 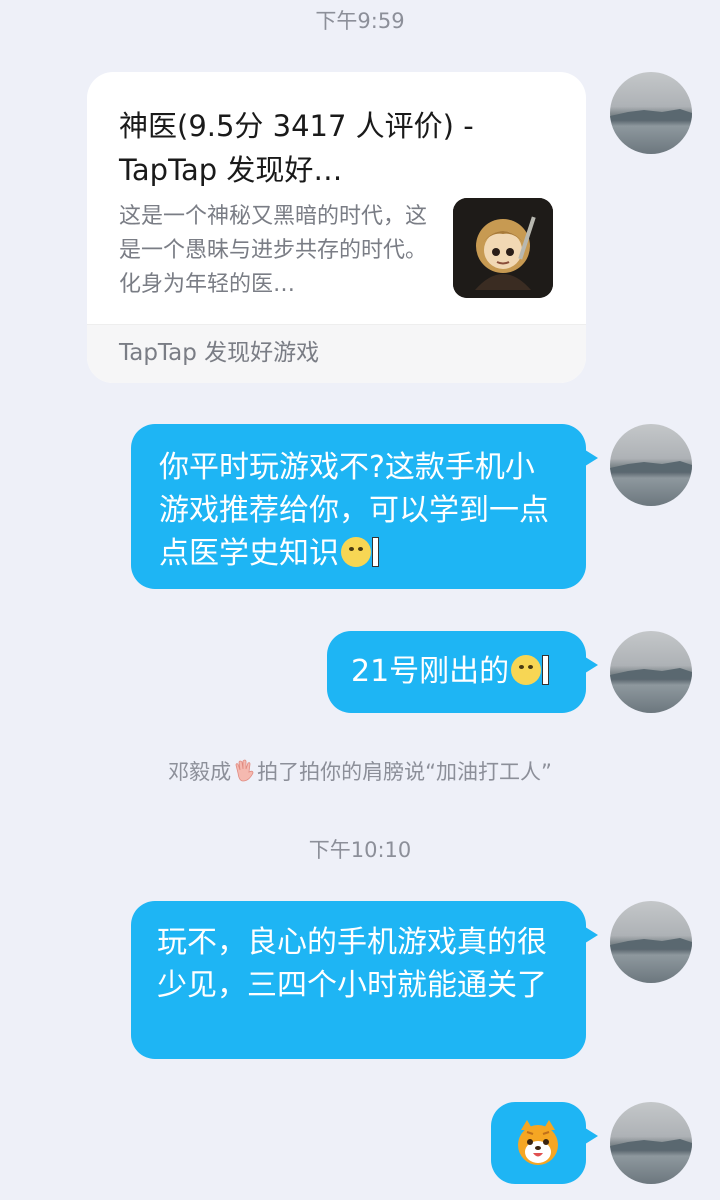 What do you see at coordinates (538, 1149) in the screenshot?
I see `cat-sticker` at bounding box center [538, 1149].